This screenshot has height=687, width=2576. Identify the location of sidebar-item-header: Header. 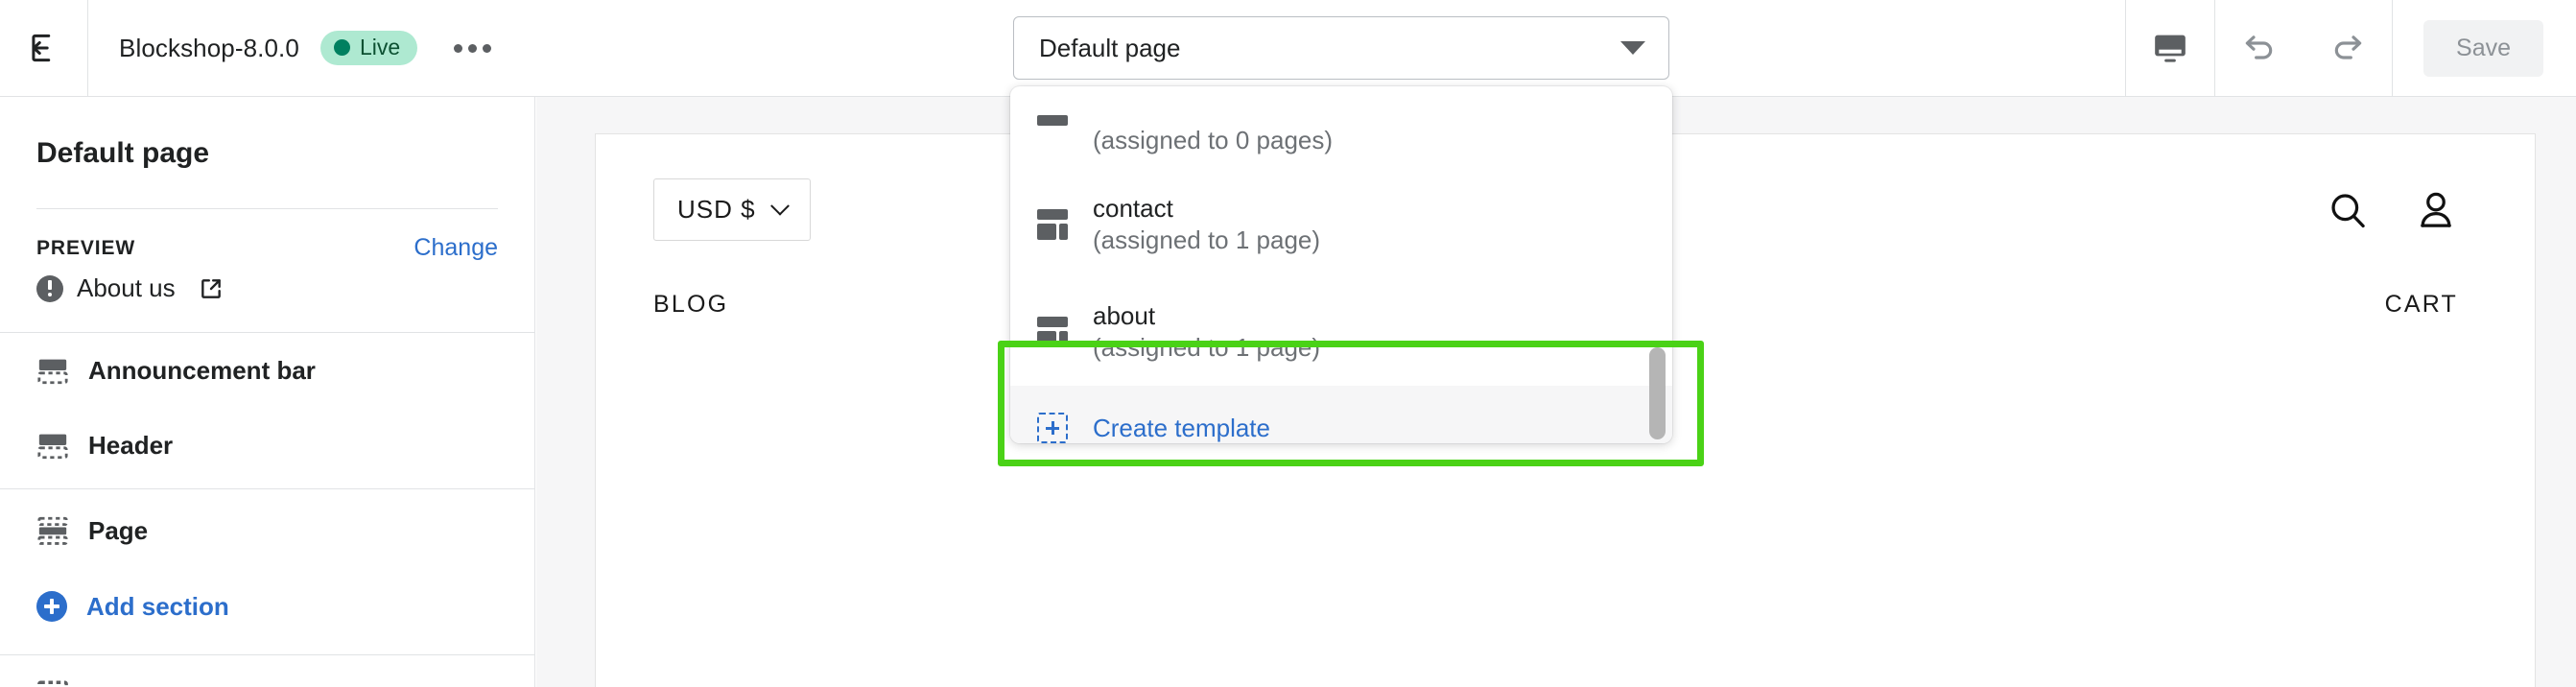
(267, 445).